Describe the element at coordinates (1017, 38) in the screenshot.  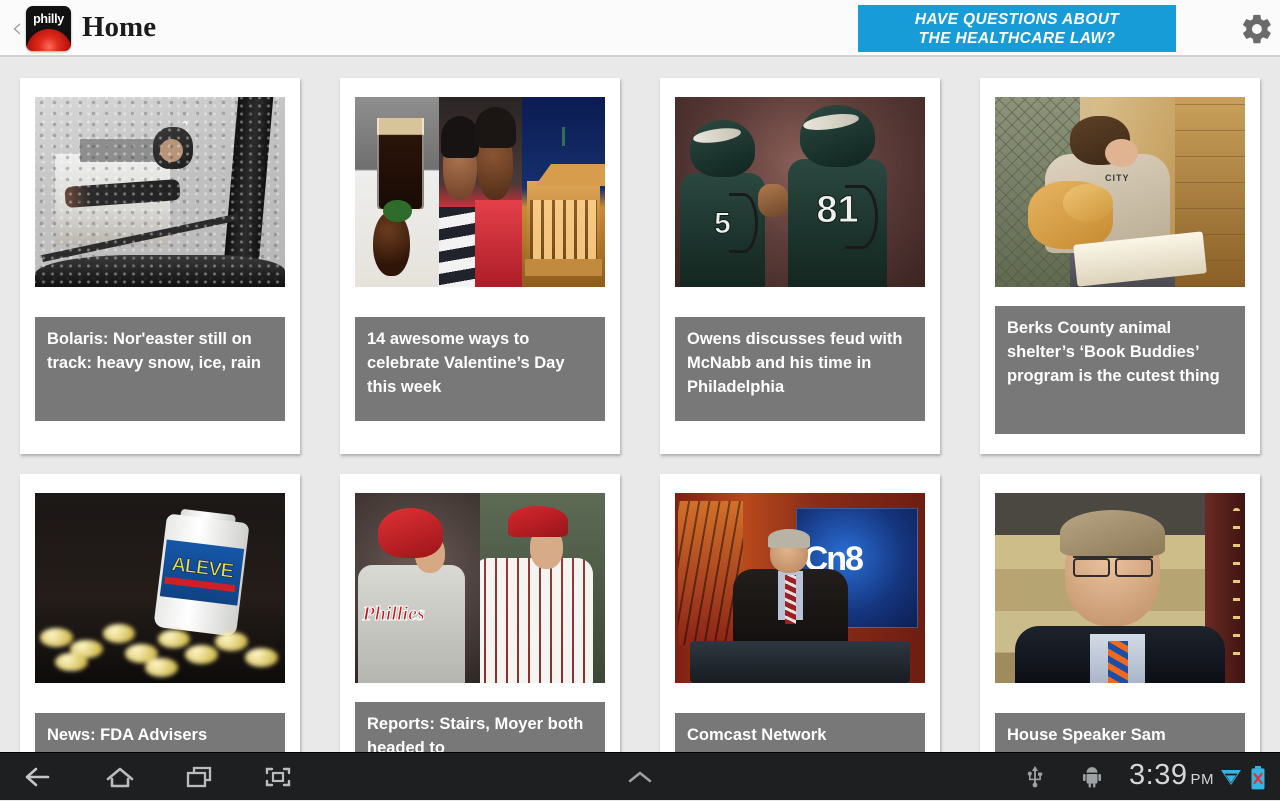
I see `ad-line-2: THE HEALTHCARE LAW?` at that location.